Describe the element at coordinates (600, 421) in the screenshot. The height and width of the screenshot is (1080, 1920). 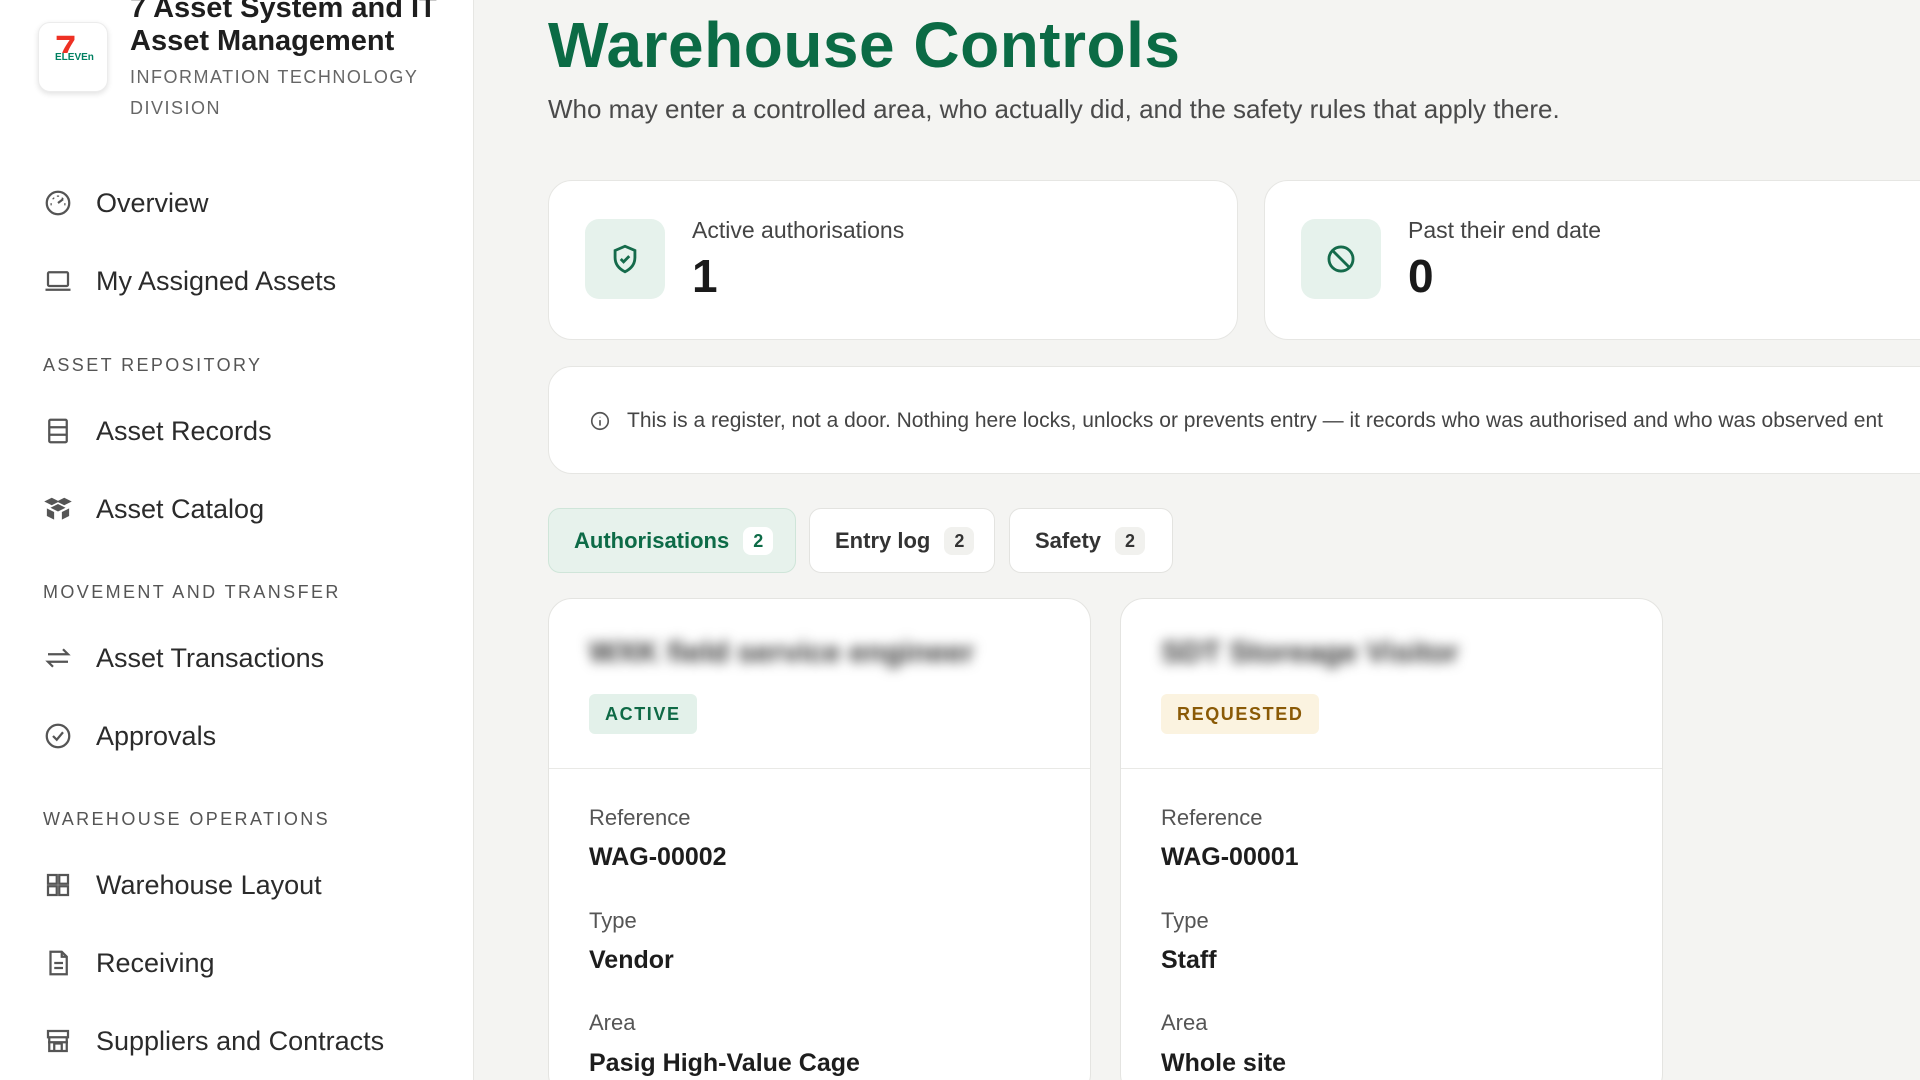
I see `info-icon` at that location.